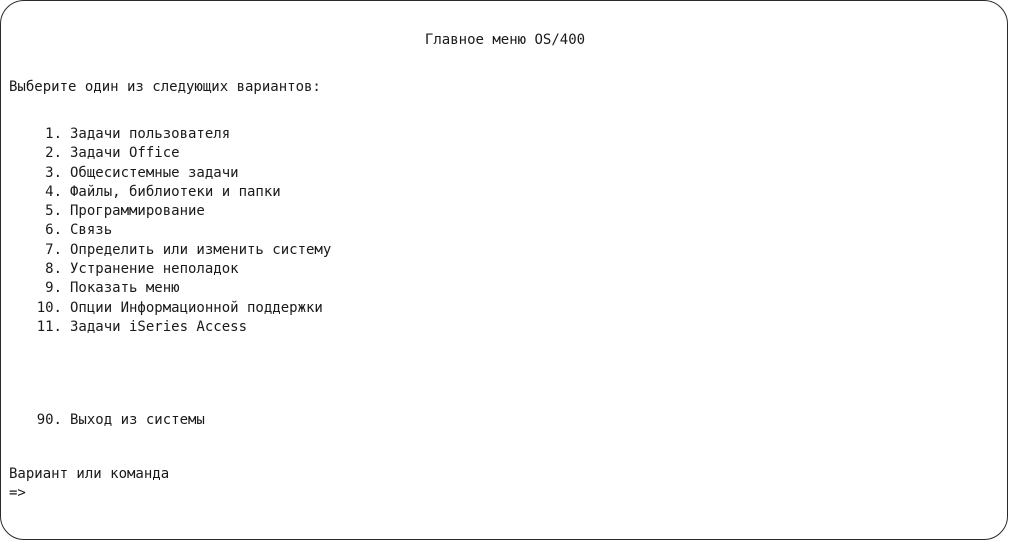  Describe the element at coordinates (91, 230) in the screenshot. I see `menu-option-label: Связь` at that location.